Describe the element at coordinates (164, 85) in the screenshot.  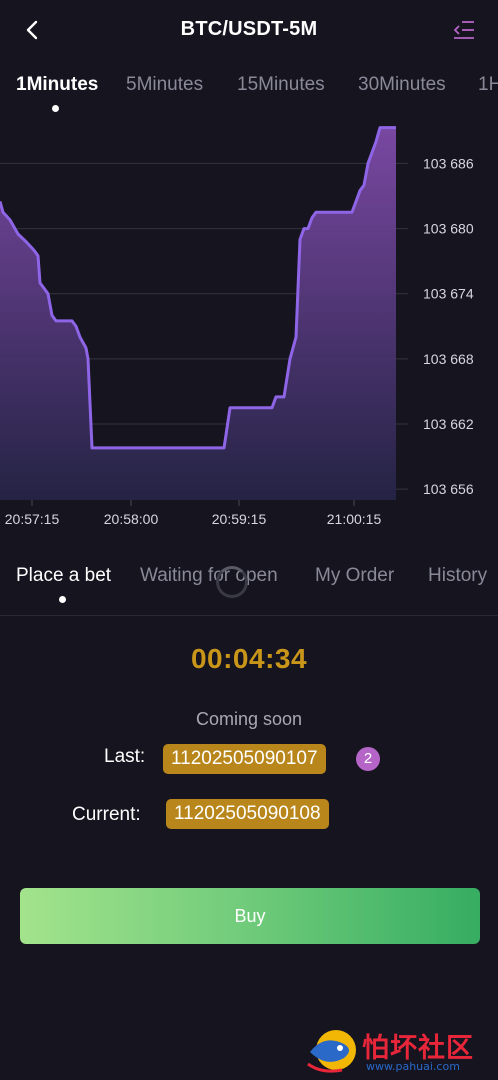
I see `tab-5-minutes: 5Minutes` at that location.